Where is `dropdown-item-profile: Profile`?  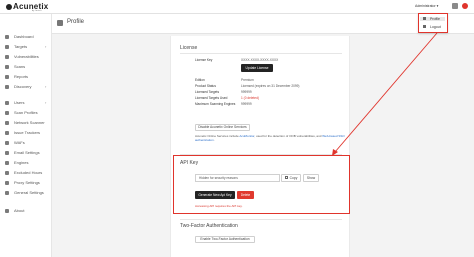
dropdown-item-profile: Profile is located at coordinates (432, 19).